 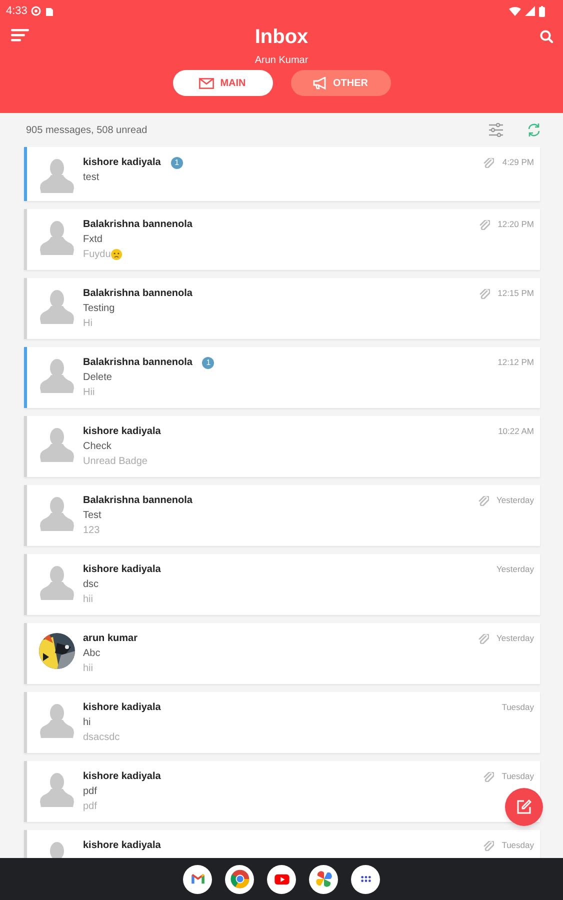 I want to click on message-card: kishore kadiyala 1 4:29 PM test, so click(x=282, y=174).